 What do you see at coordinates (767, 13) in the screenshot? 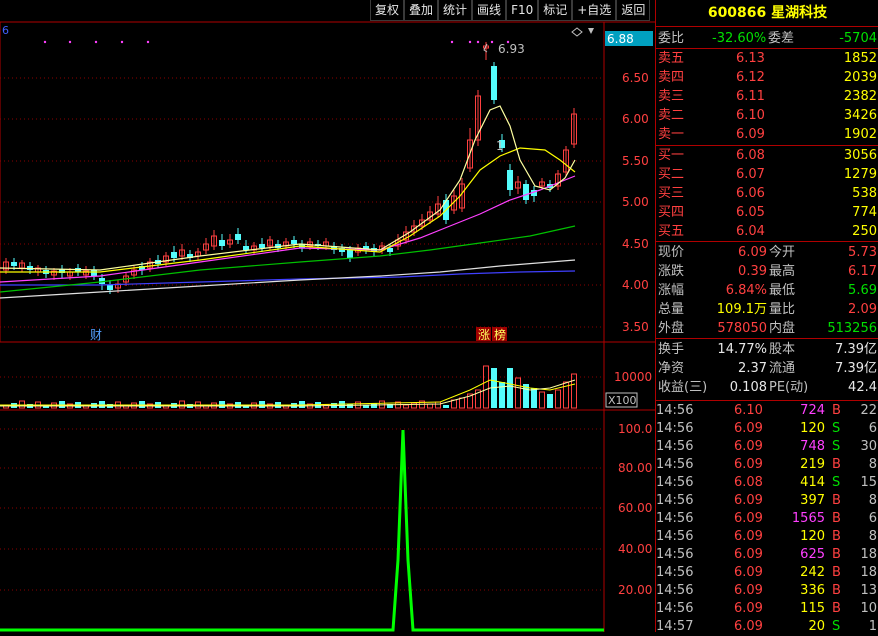
I see `stock-header: 600866 星湖科技` at bounding box center [767, 13].